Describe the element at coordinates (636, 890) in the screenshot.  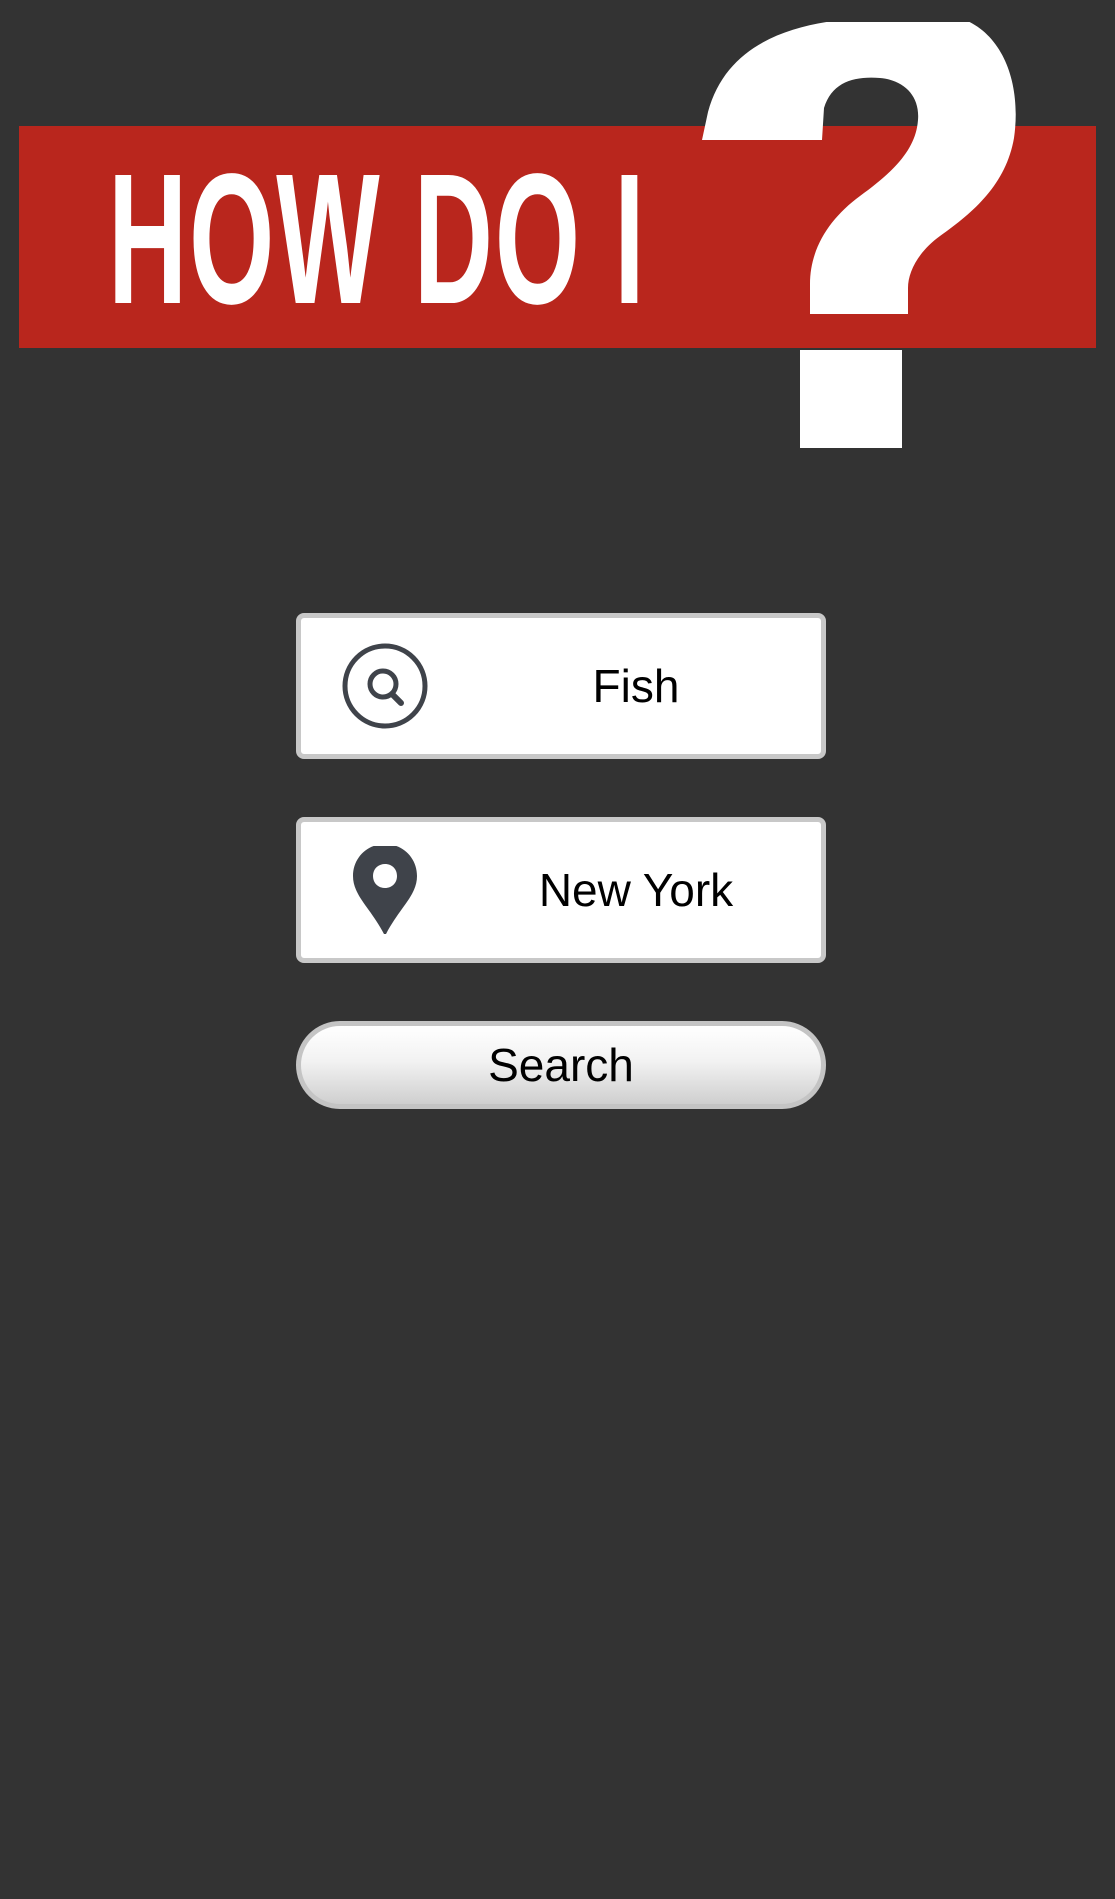
I see `location-value: New York` at that location.